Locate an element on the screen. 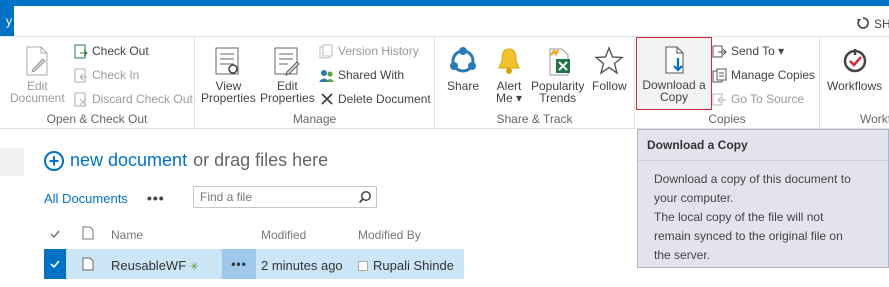  share-icon is located at coordinates (463, 61).